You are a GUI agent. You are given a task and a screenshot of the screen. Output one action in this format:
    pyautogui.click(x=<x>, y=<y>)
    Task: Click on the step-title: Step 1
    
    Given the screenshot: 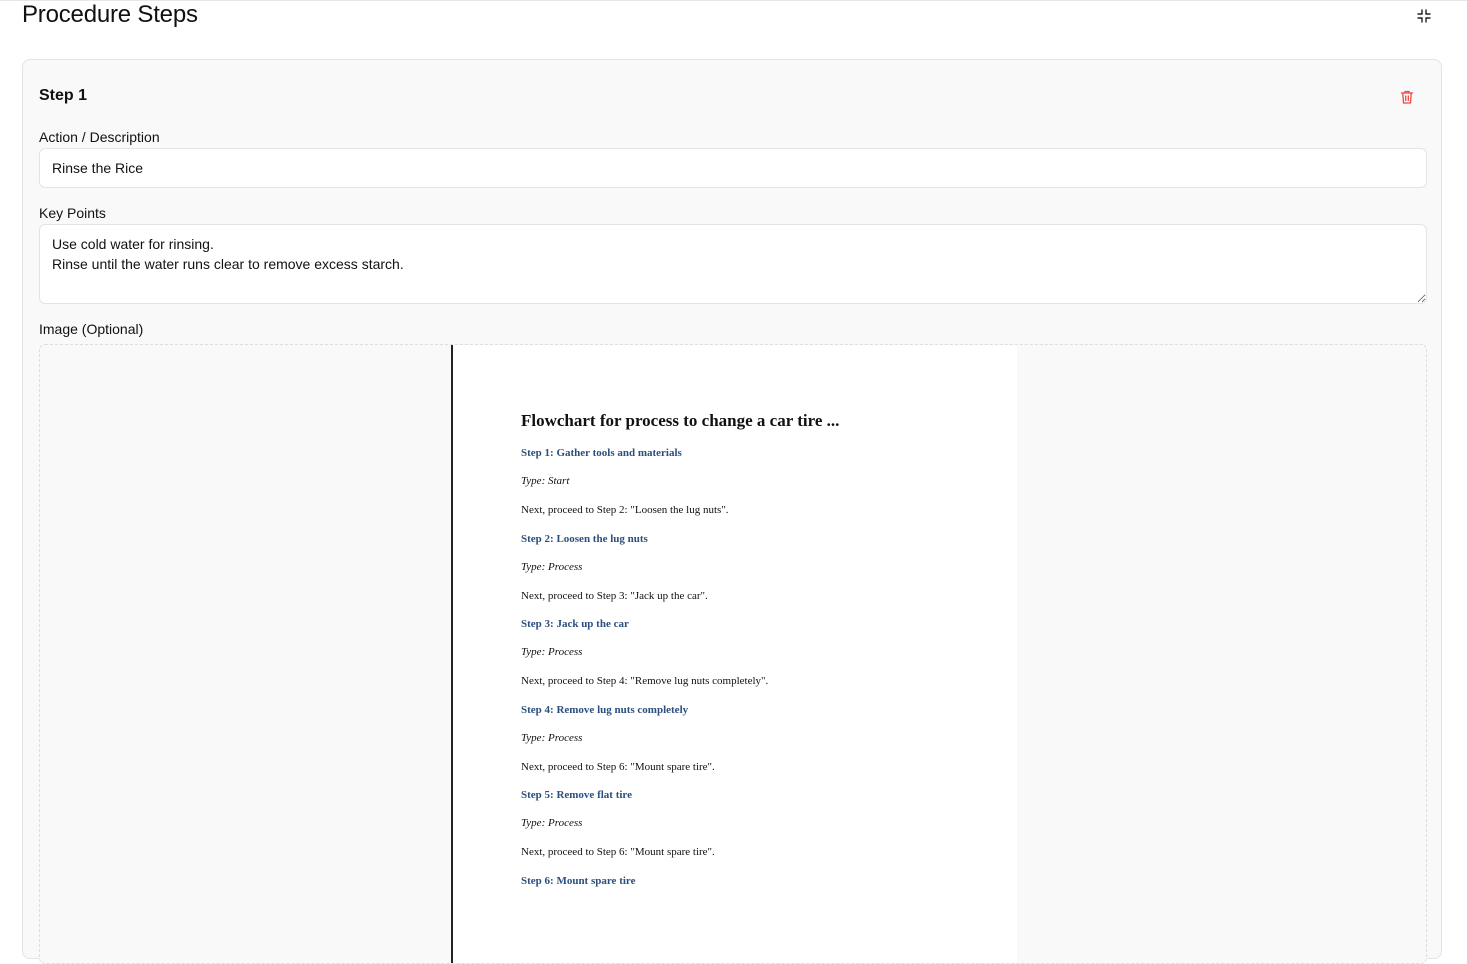 What is the action you would take?
    pyautogui.click(x=63, y=95)
    